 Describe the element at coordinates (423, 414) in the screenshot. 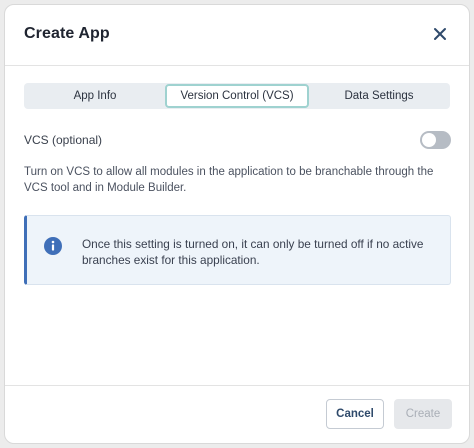

I see `create-button: Create` at that location.